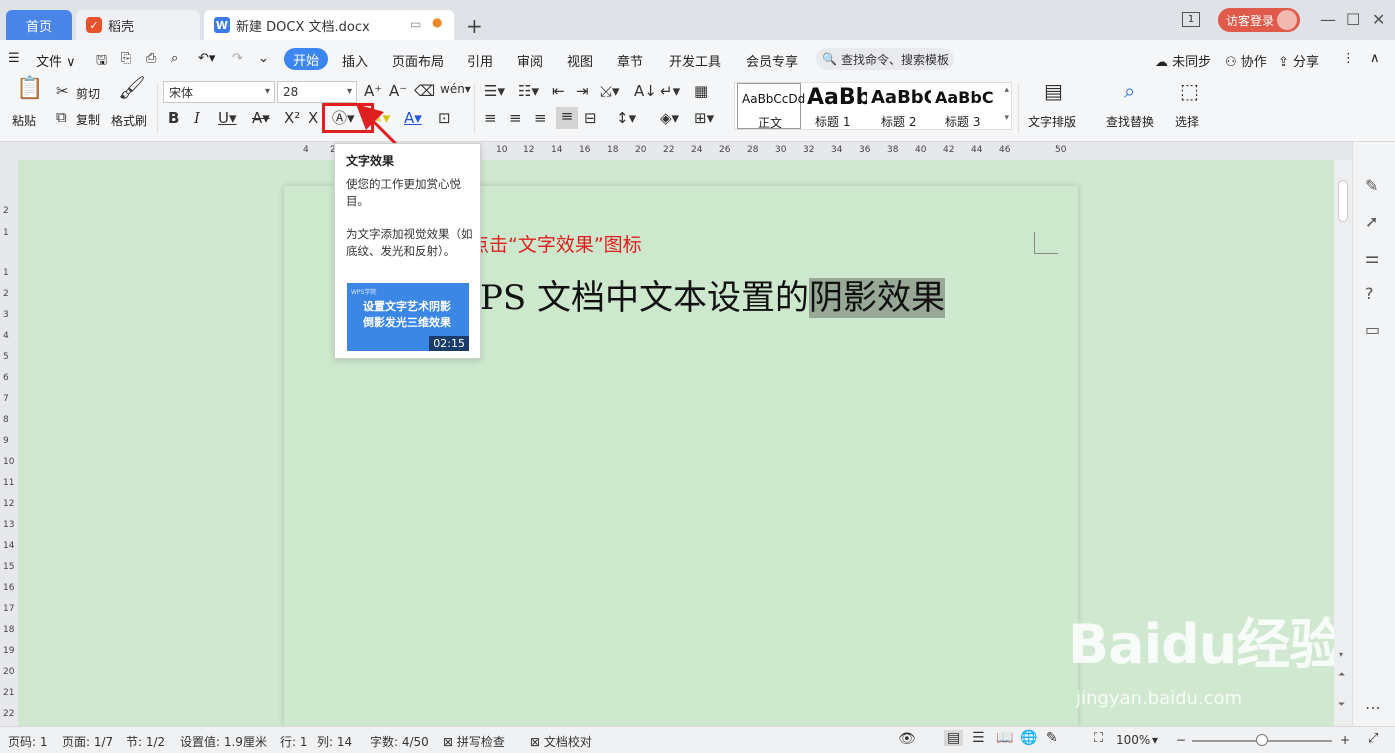 The image size is (1395, 753). I want to click on new-tab-button: +, so click(474, 26).